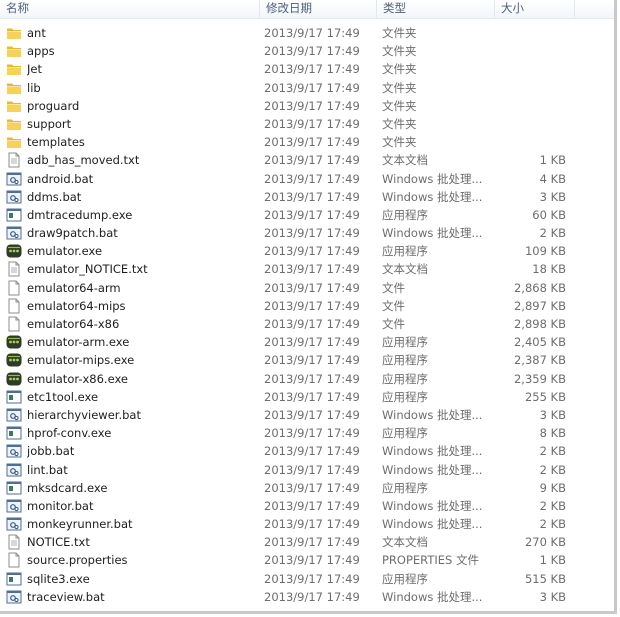  I want to click on file-size: 2,868 KB, so click(539, 287).